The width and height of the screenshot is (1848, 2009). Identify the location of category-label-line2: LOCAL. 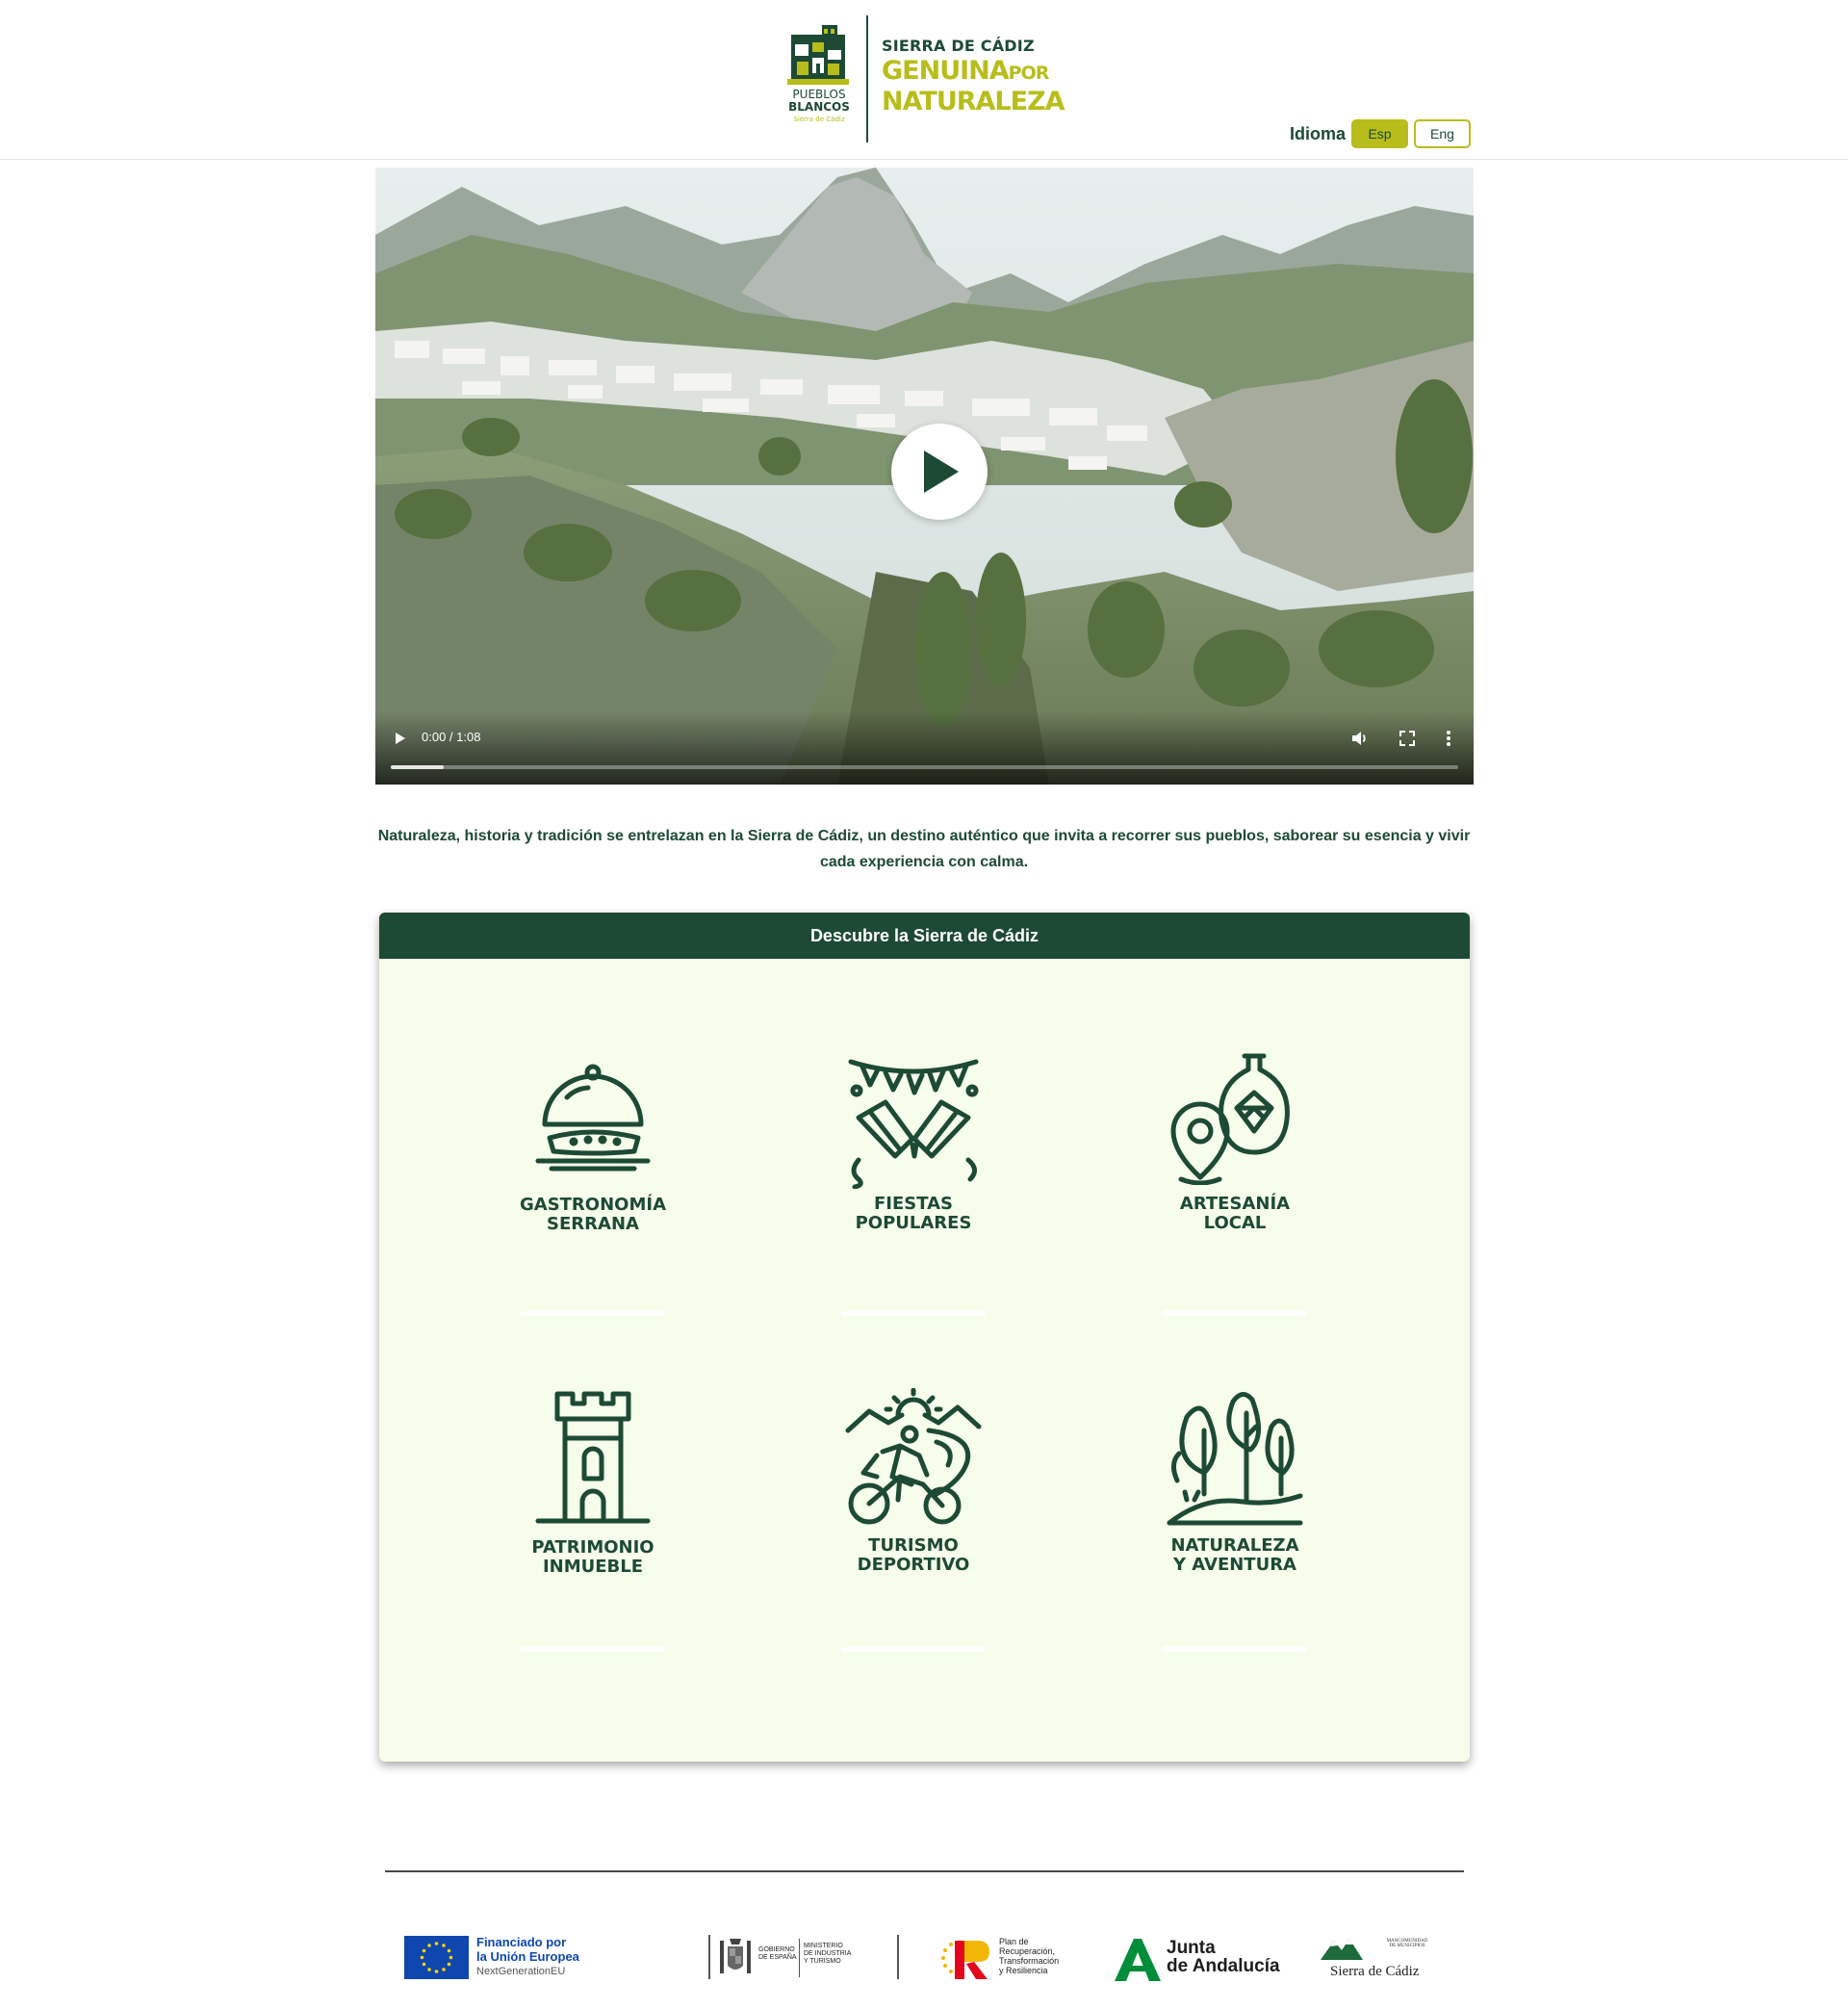
(1235, 1223).